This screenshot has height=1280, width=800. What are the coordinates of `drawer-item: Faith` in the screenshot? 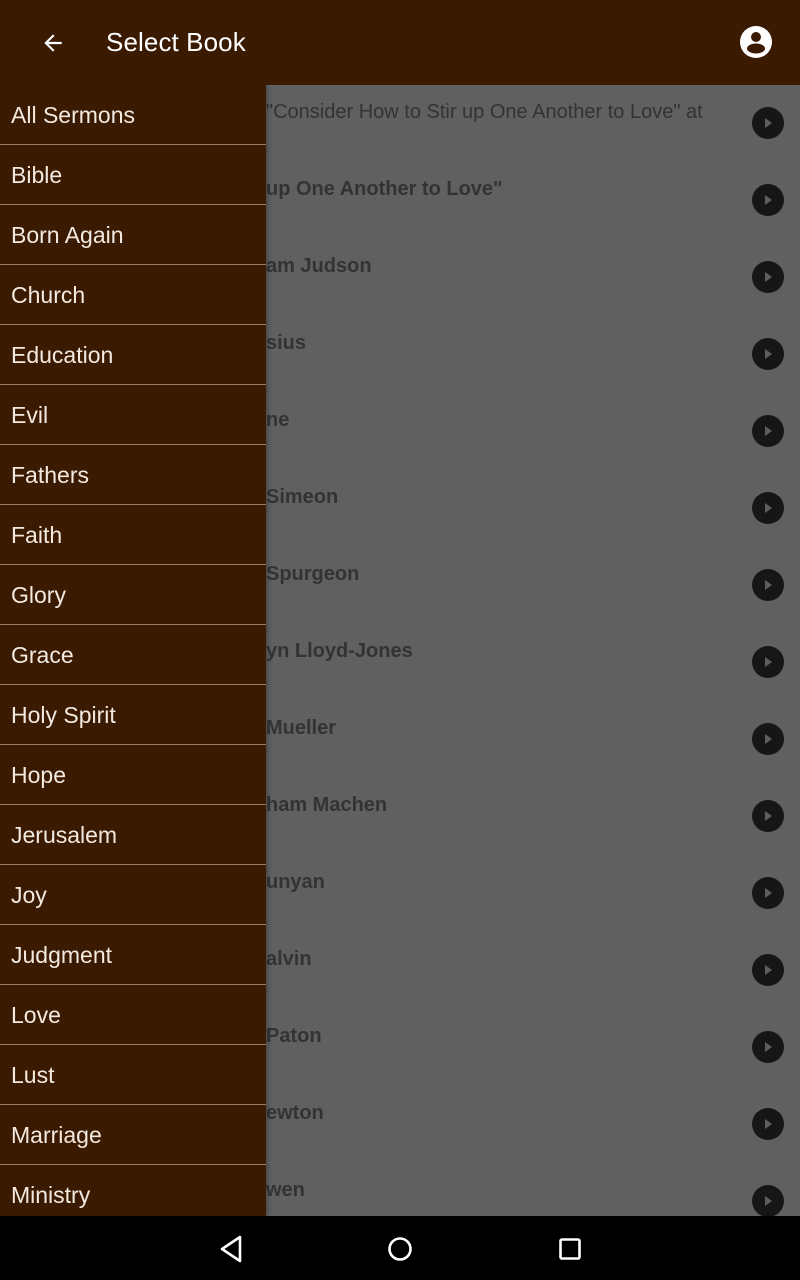 It's located at (133, 535).